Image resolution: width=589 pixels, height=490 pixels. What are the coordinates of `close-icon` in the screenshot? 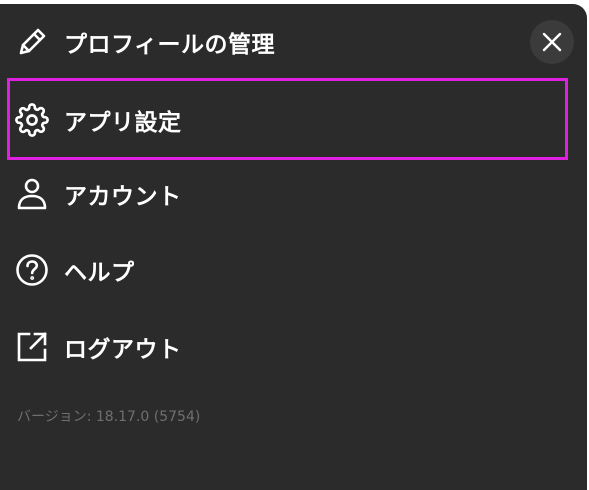 It's located at (552, 42).